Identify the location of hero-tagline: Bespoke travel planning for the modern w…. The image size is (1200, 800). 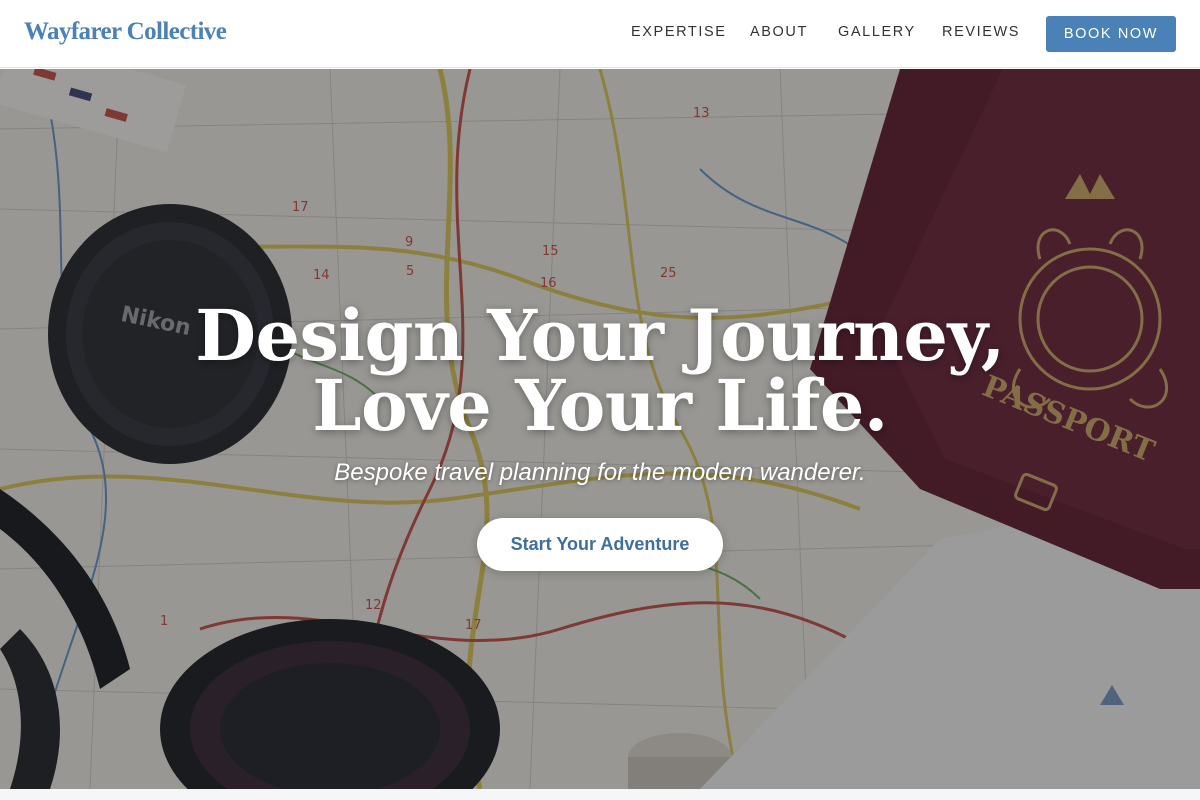
(600, 472).